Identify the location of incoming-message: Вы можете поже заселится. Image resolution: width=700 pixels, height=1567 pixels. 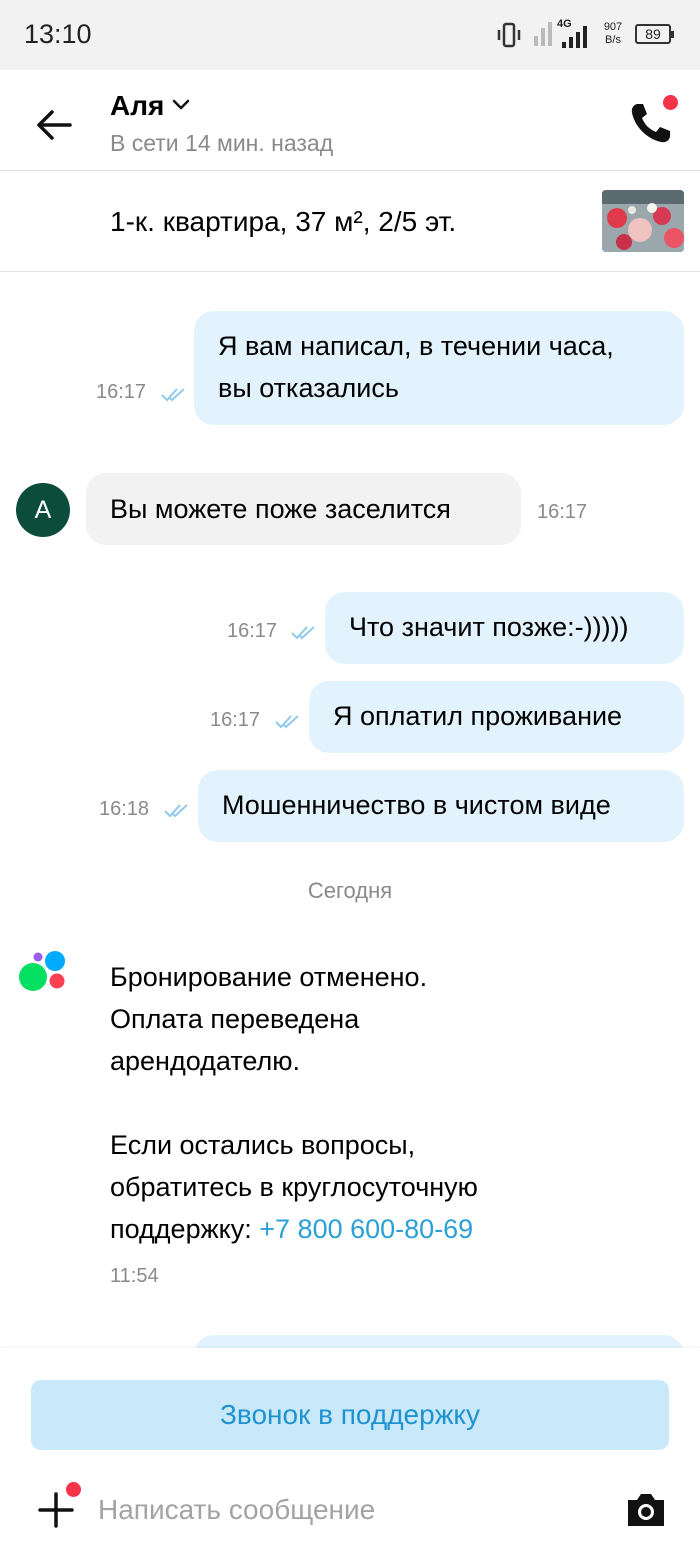
(303, 509).